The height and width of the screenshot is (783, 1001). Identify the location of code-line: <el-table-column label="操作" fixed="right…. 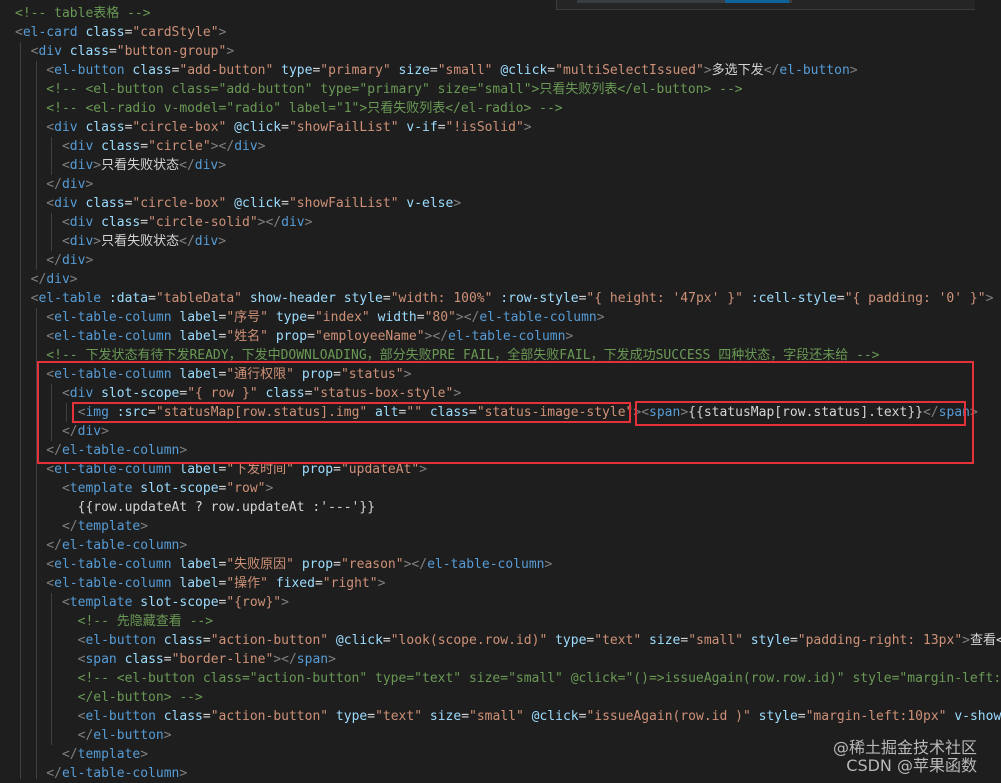
(200, 583).